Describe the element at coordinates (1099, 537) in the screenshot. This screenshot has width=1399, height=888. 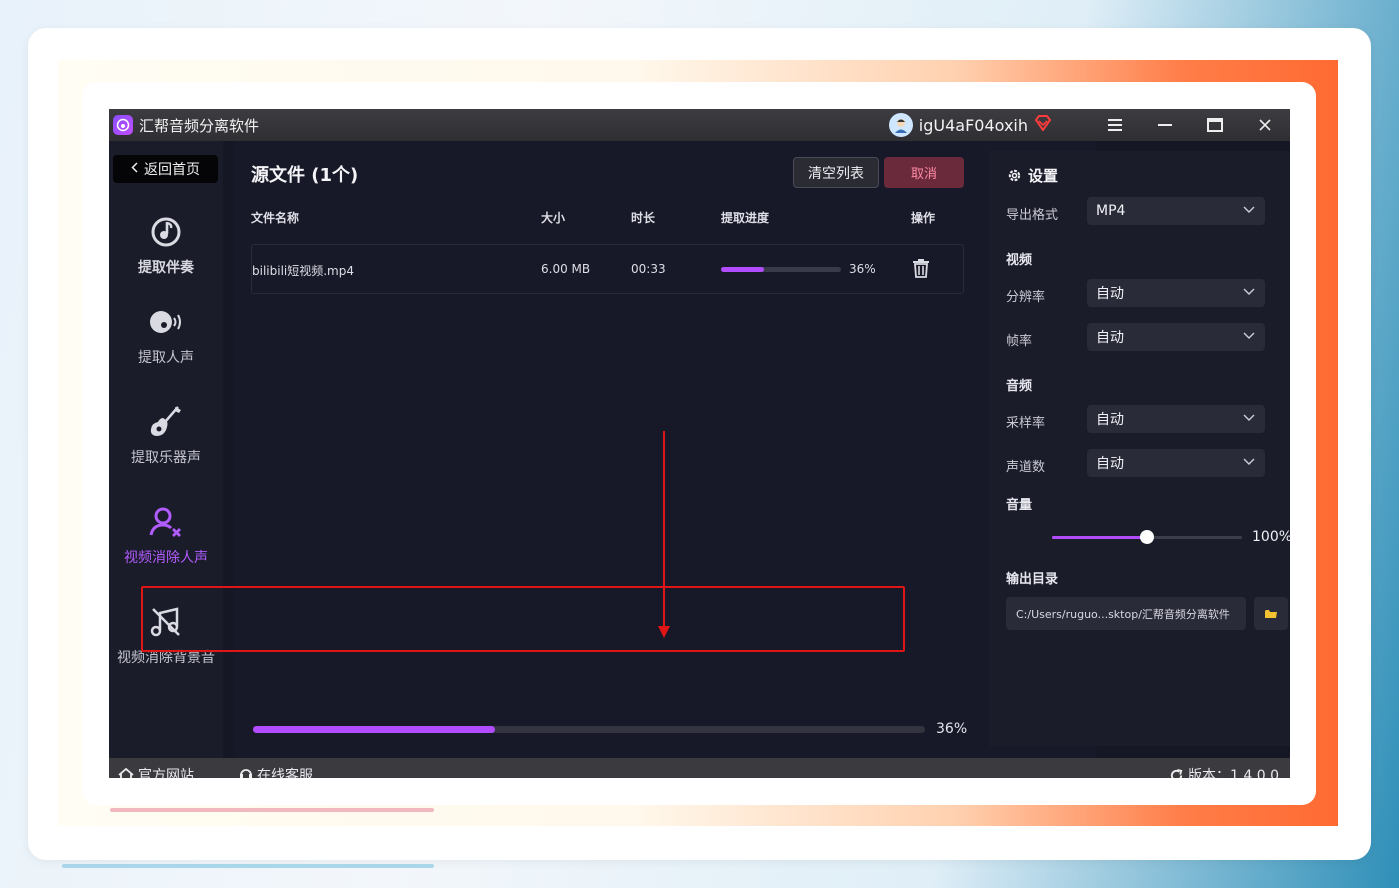
I see `volume-slider-fill` at that location.